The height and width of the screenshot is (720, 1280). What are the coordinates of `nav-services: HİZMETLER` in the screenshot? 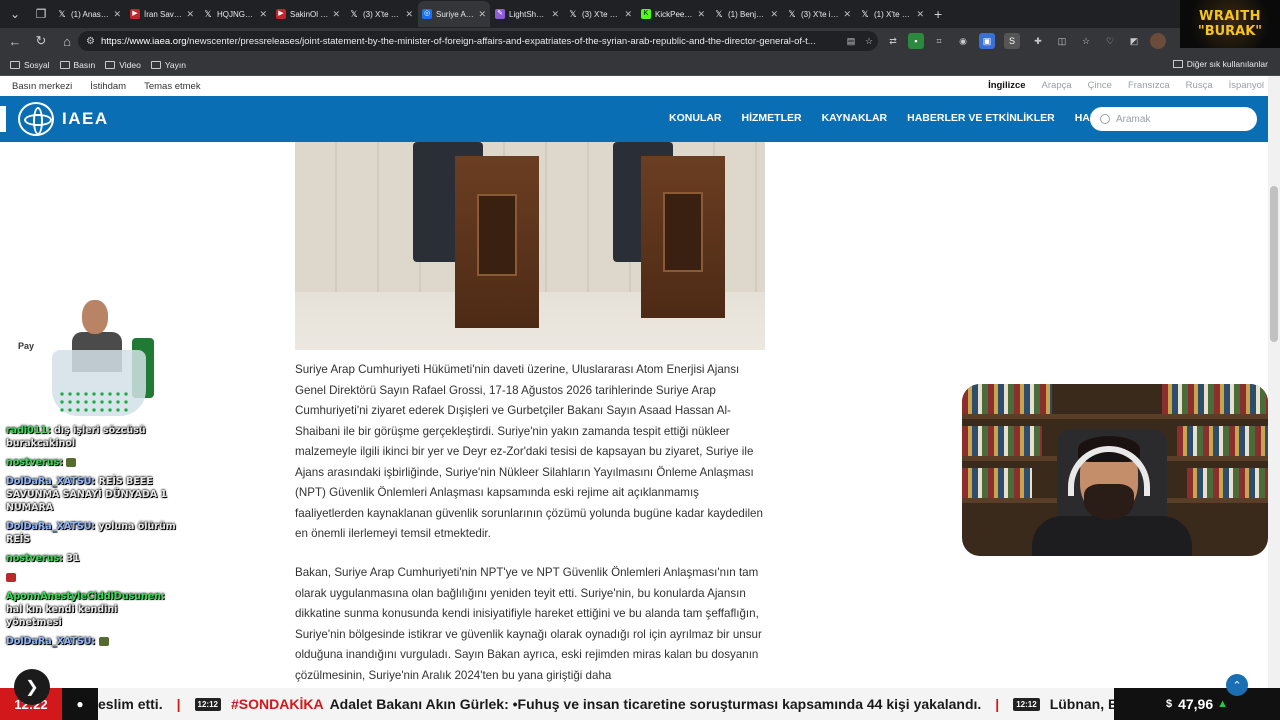 It's located at (772, 118).